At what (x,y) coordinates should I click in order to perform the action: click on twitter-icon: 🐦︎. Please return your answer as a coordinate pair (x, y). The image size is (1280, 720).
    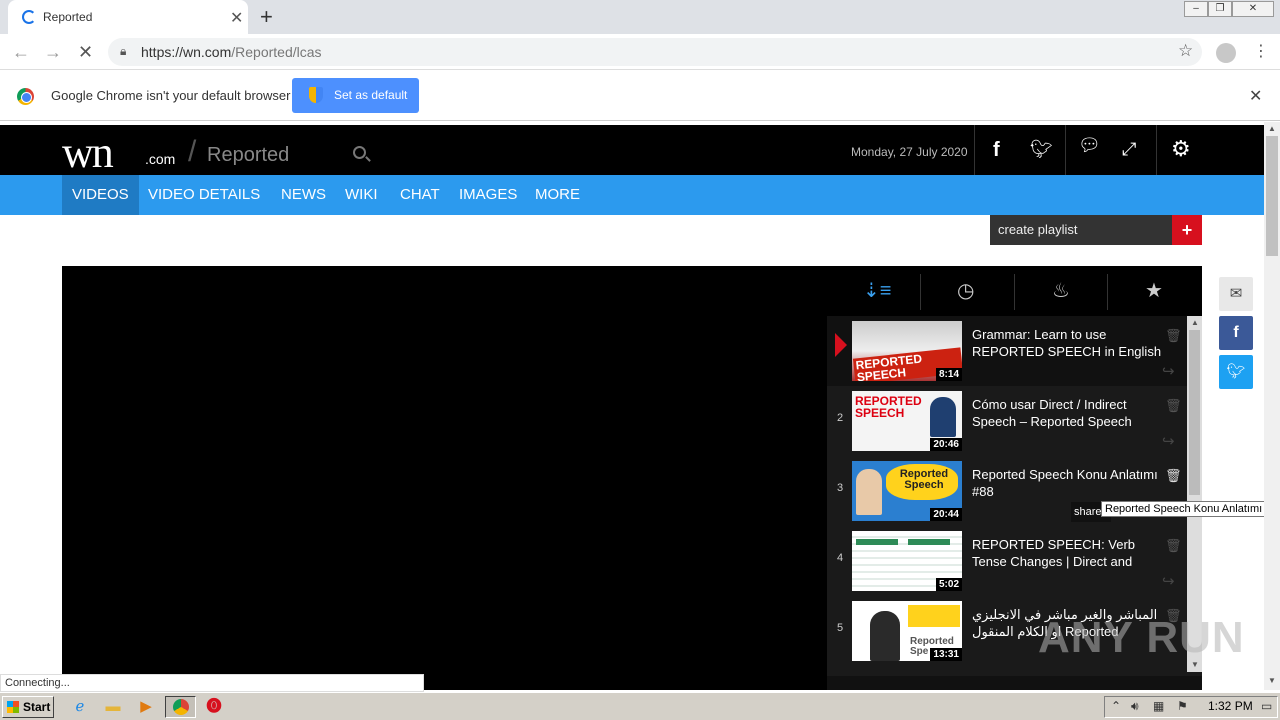
    Looking at the image, I should click on (1041, 149).